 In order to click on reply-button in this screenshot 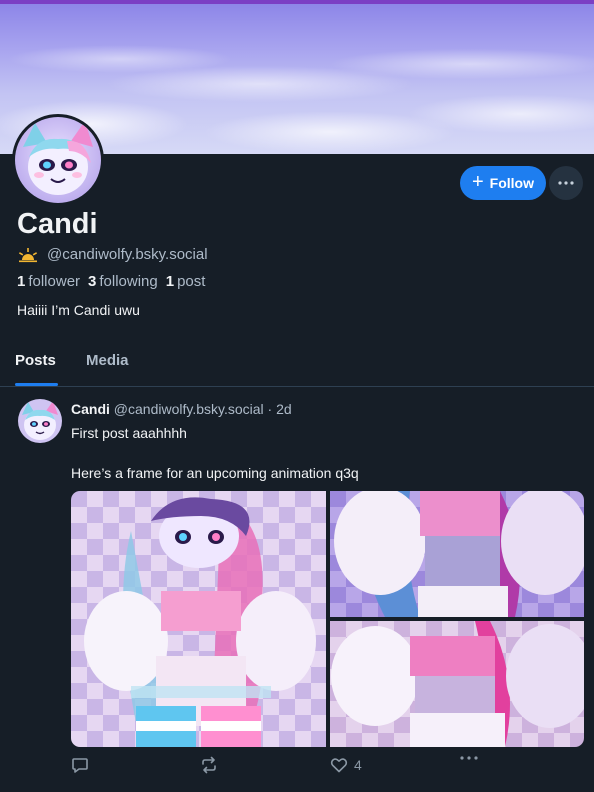, I will do `click(80, 765)`.